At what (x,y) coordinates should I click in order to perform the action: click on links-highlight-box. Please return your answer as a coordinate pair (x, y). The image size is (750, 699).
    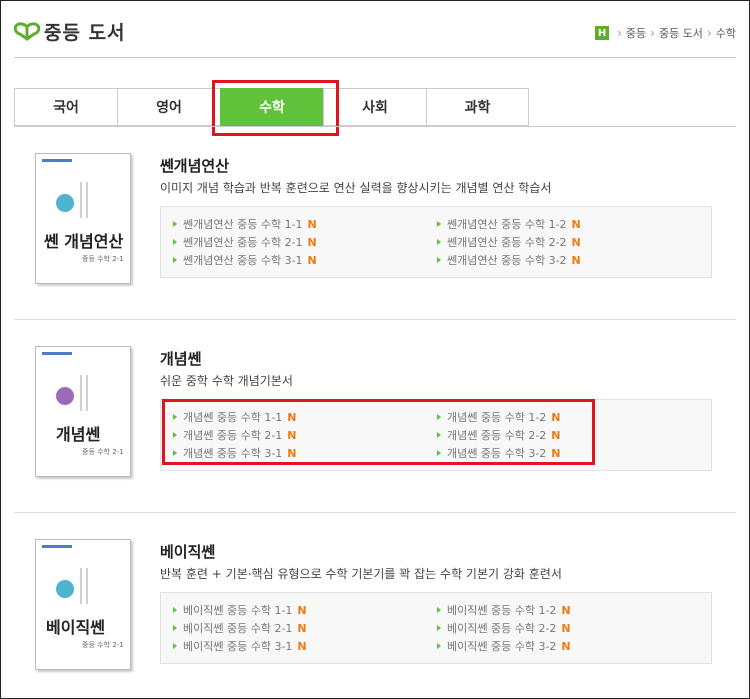
    Looking at the image, I should click on (378, 432).